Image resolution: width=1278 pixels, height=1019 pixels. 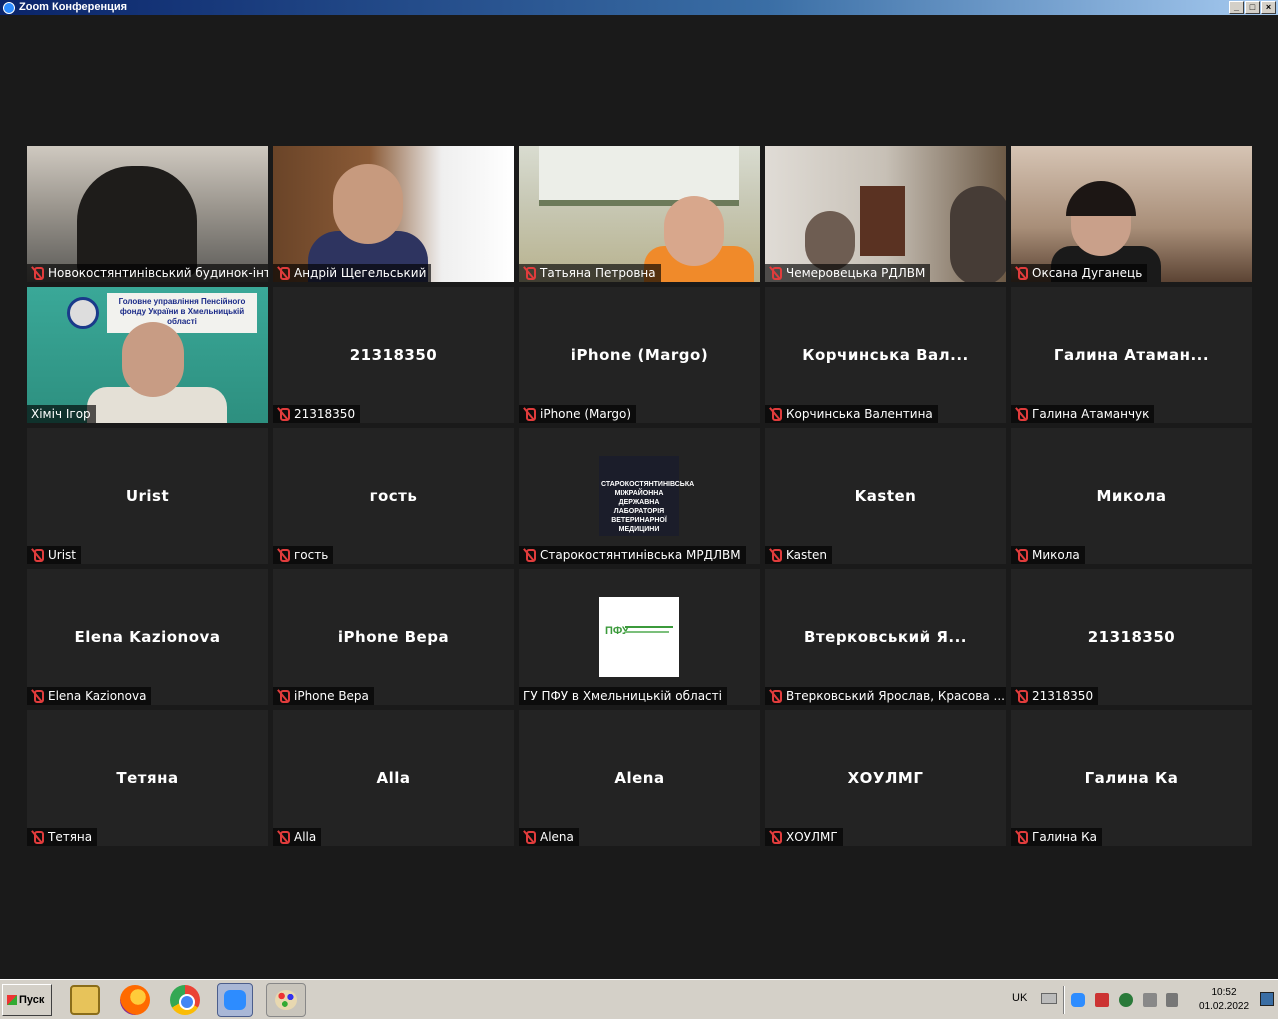 I want to click on participant-tile: Elena Kazionova Elena Kazionova, so click(x=147, y=637).